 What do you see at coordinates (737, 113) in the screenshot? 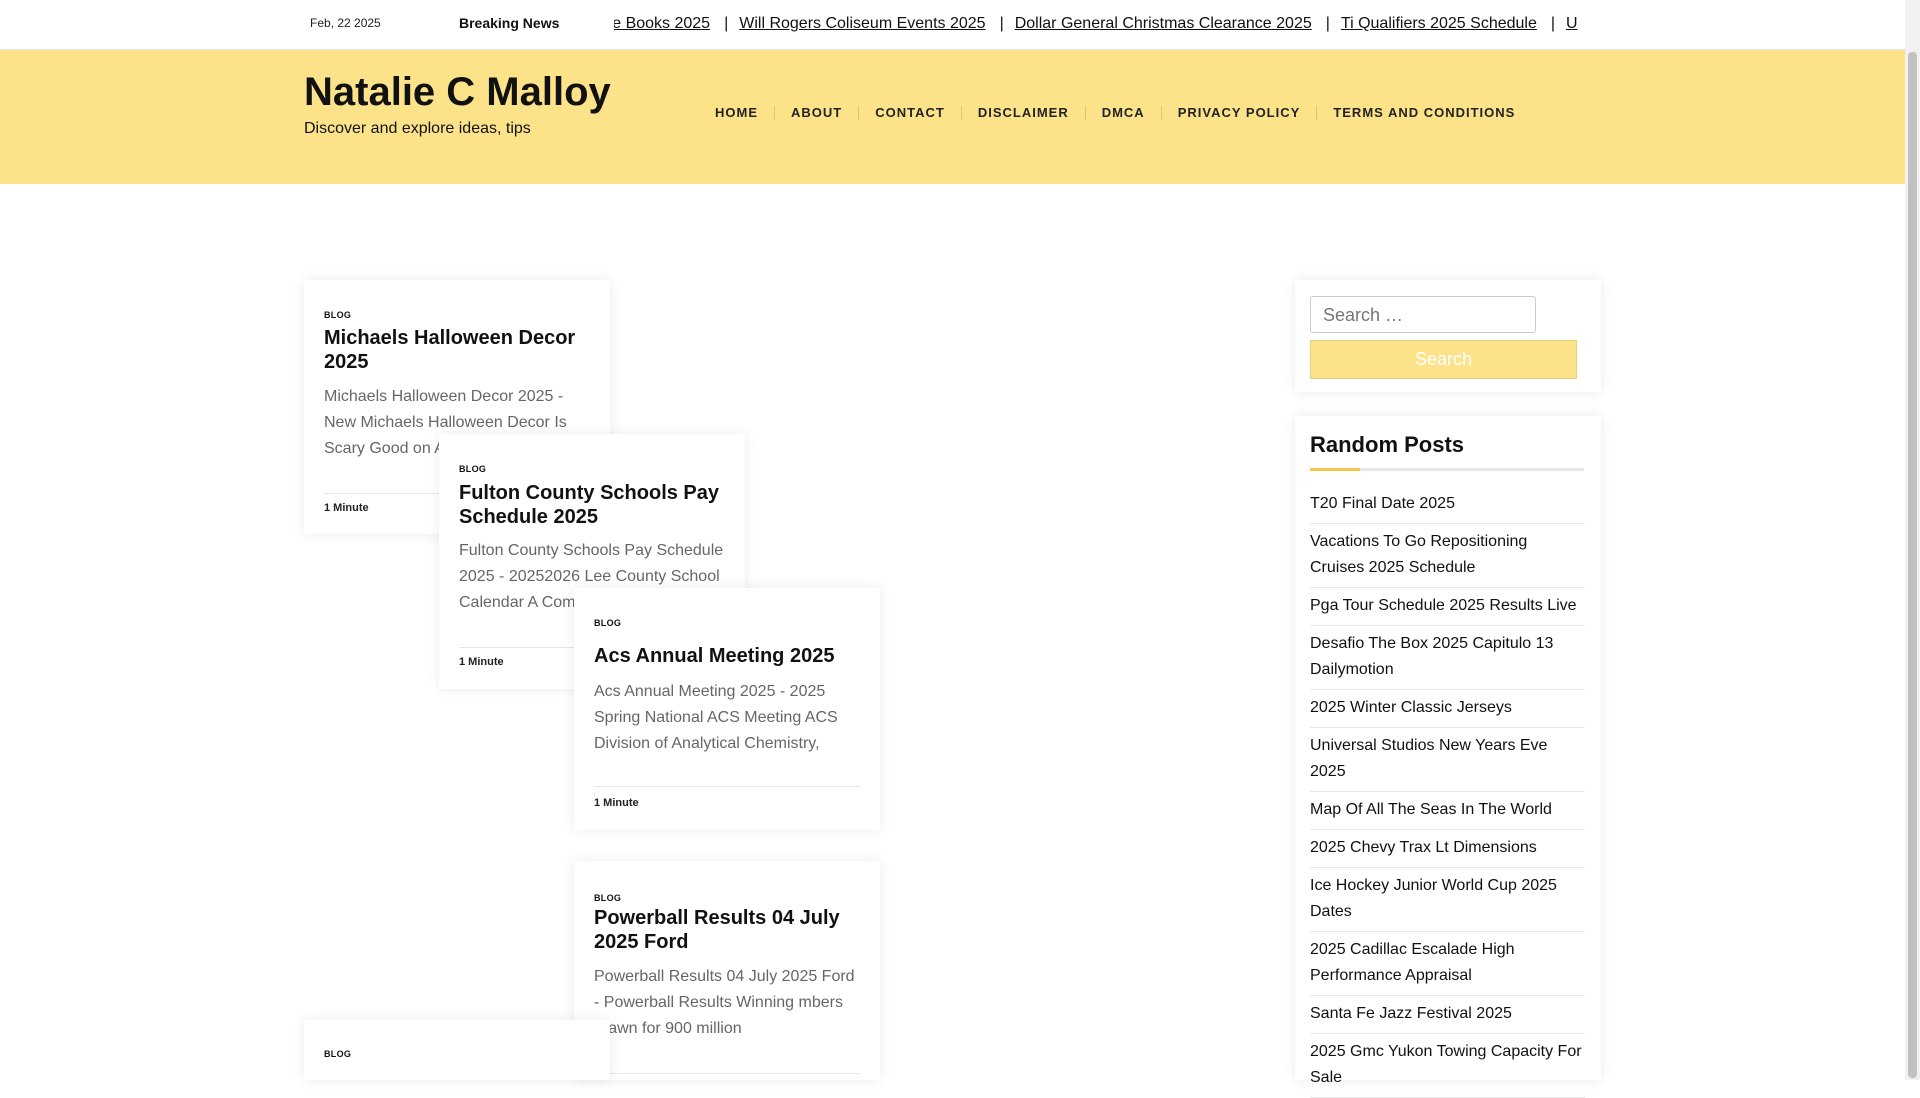
I see `nav-home: HOME` at bounding box center [737, 113].